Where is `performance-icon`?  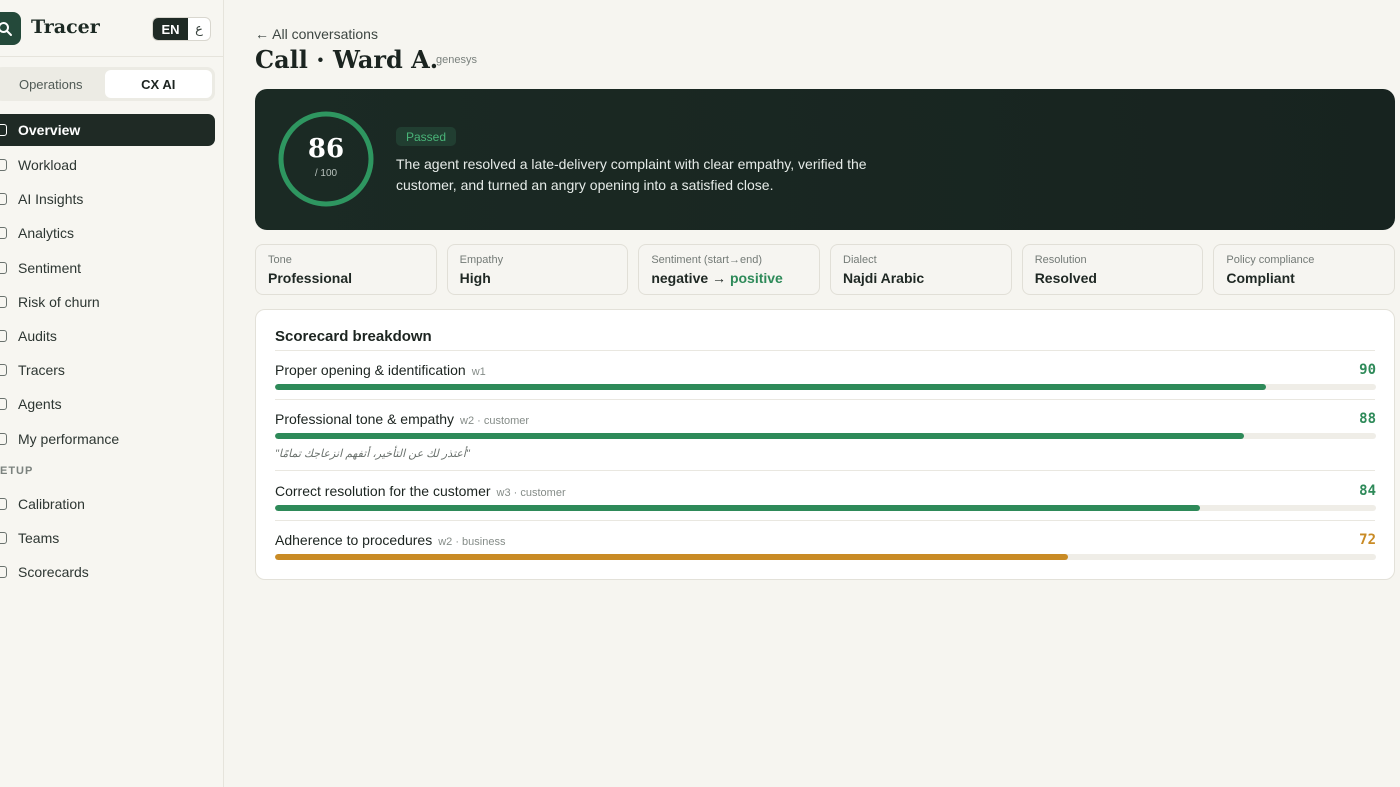 performance-icon is located at coordinates (3, 438).